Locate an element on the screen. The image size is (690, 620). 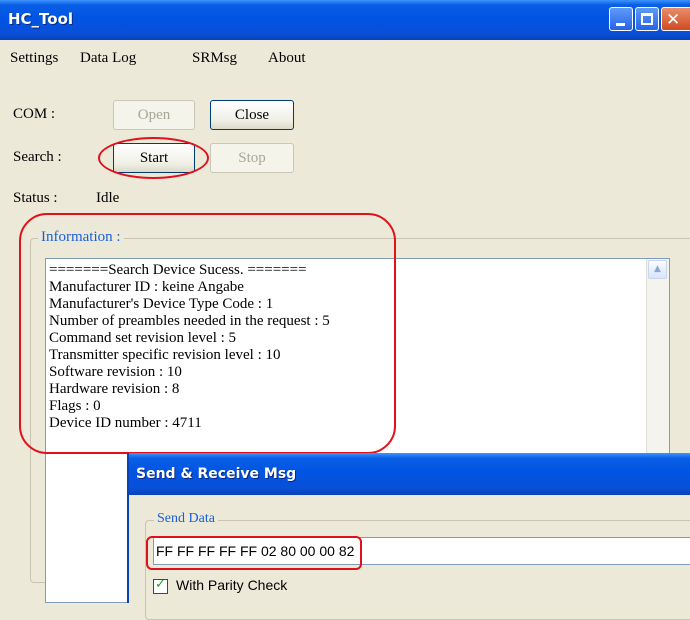
send-data-highlight-box is located at coordinates (254, 553).